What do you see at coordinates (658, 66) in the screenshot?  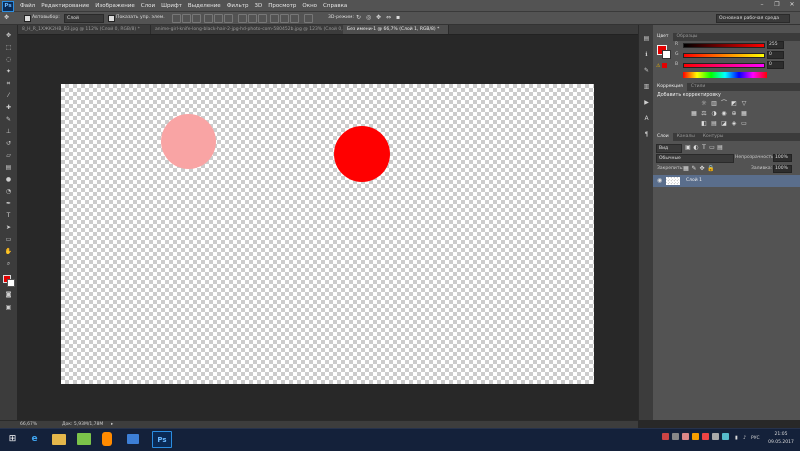 I see `gamut-warning-icon: ⚠` at bounding box center [658, 66].